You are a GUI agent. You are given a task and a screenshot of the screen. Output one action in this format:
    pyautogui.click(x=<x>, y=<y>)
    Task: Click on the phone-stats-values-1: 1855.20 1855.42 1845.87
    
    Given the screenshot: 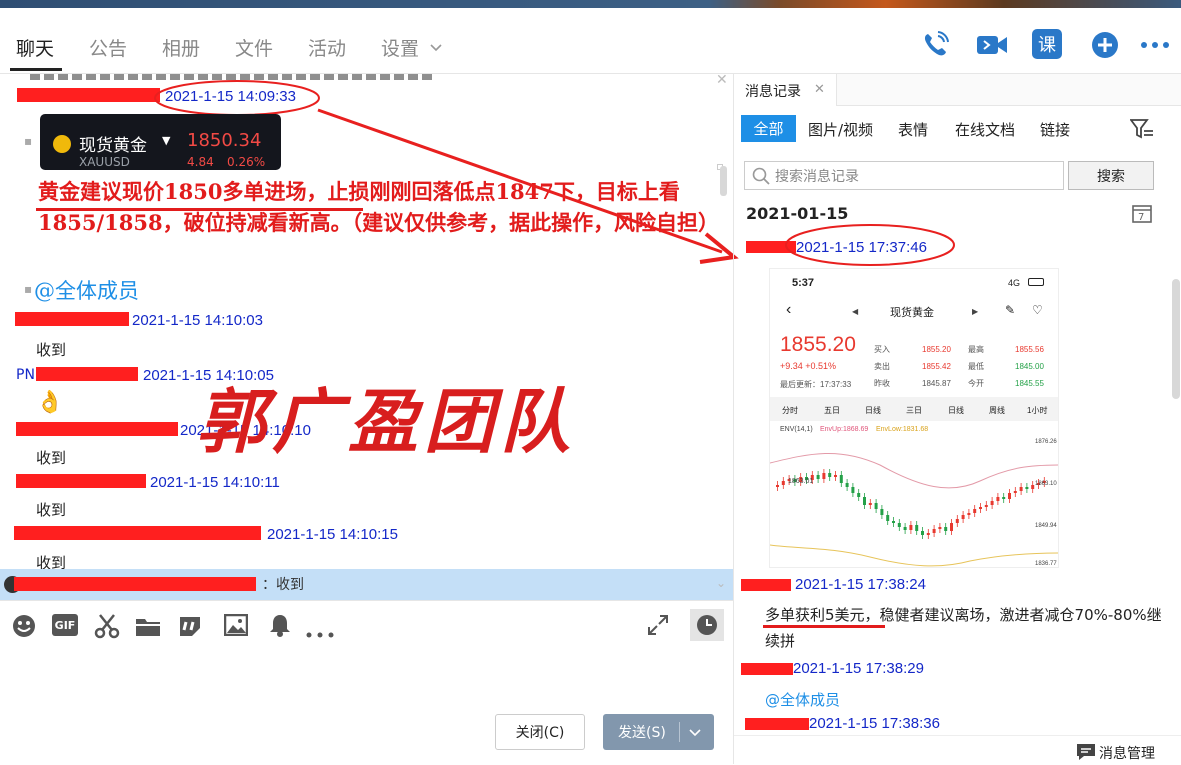 What is the action you would take?
    pyautogui.click(x=936, y=366)
    